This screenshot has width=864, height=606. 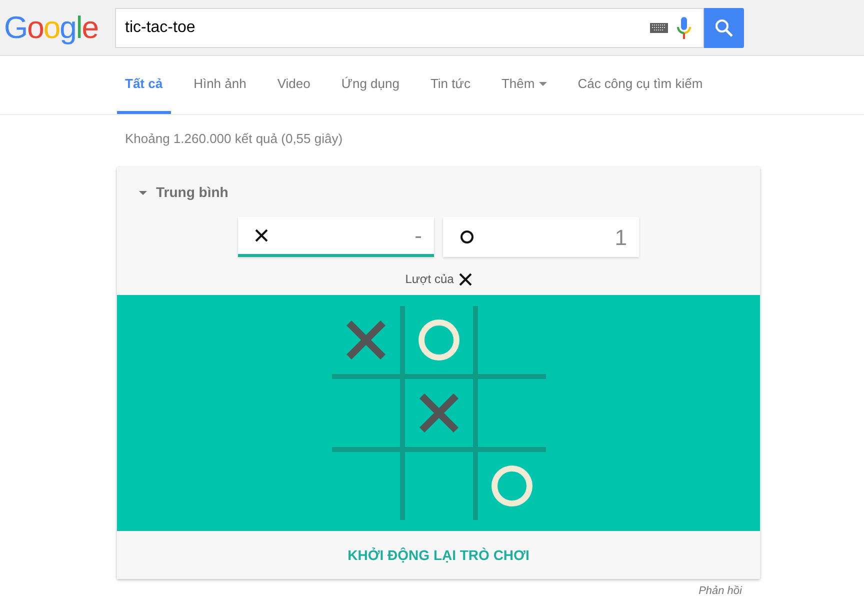 I want to click on score: 1, so click(x=620, y=238).